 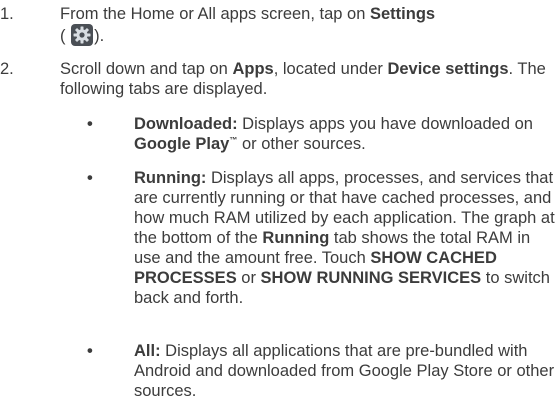 What do you see at coordinates (296, 238) in the screenshot?
I see `running-tab-label: Running` at bounding box center [296, 238].